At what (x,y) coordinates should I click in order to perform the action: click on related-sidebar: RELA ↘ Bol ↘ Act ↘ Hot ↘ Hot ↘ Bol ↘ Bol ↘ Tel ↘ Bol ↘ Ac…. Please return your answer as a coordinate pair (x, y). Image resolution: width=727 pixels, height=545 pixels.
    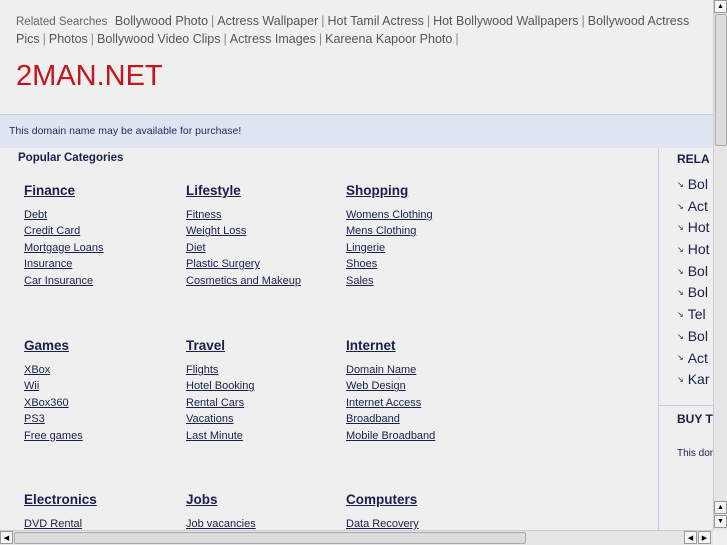
    Looking at the image, I should click on (685, 279).